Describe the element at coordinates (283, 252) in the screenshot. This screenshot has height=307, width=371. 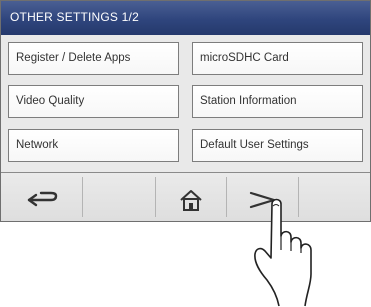
I see `pointing-hand-icon` at that location.